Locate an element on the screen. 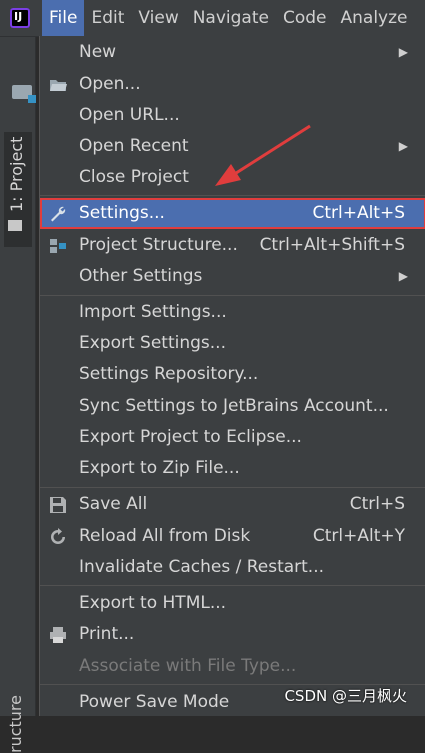 The height and width of the screenshot is (753, 425). menu-item-label: Other Settings is located at coordinates (141, 276).